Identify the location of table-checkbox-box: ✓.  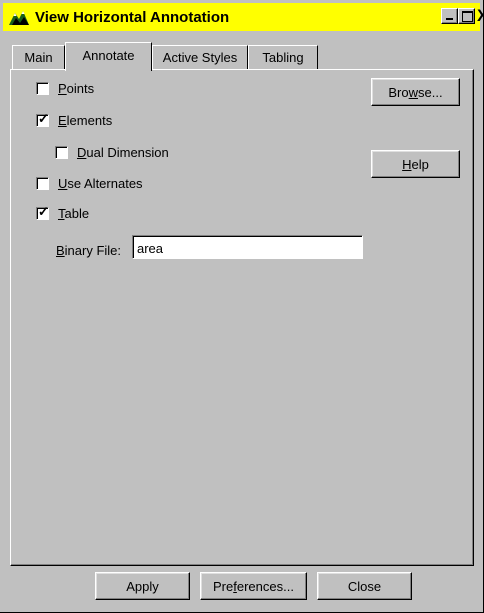
(42, 211).